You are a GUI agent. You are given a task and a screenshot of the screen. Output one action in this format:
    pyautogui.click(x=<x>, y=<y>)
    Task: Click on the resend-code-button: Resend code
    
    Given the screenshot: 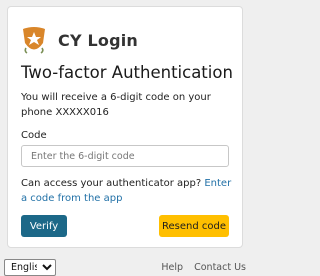 What is the action you would take?
    pyautogui.click(x=194, y=226)
    